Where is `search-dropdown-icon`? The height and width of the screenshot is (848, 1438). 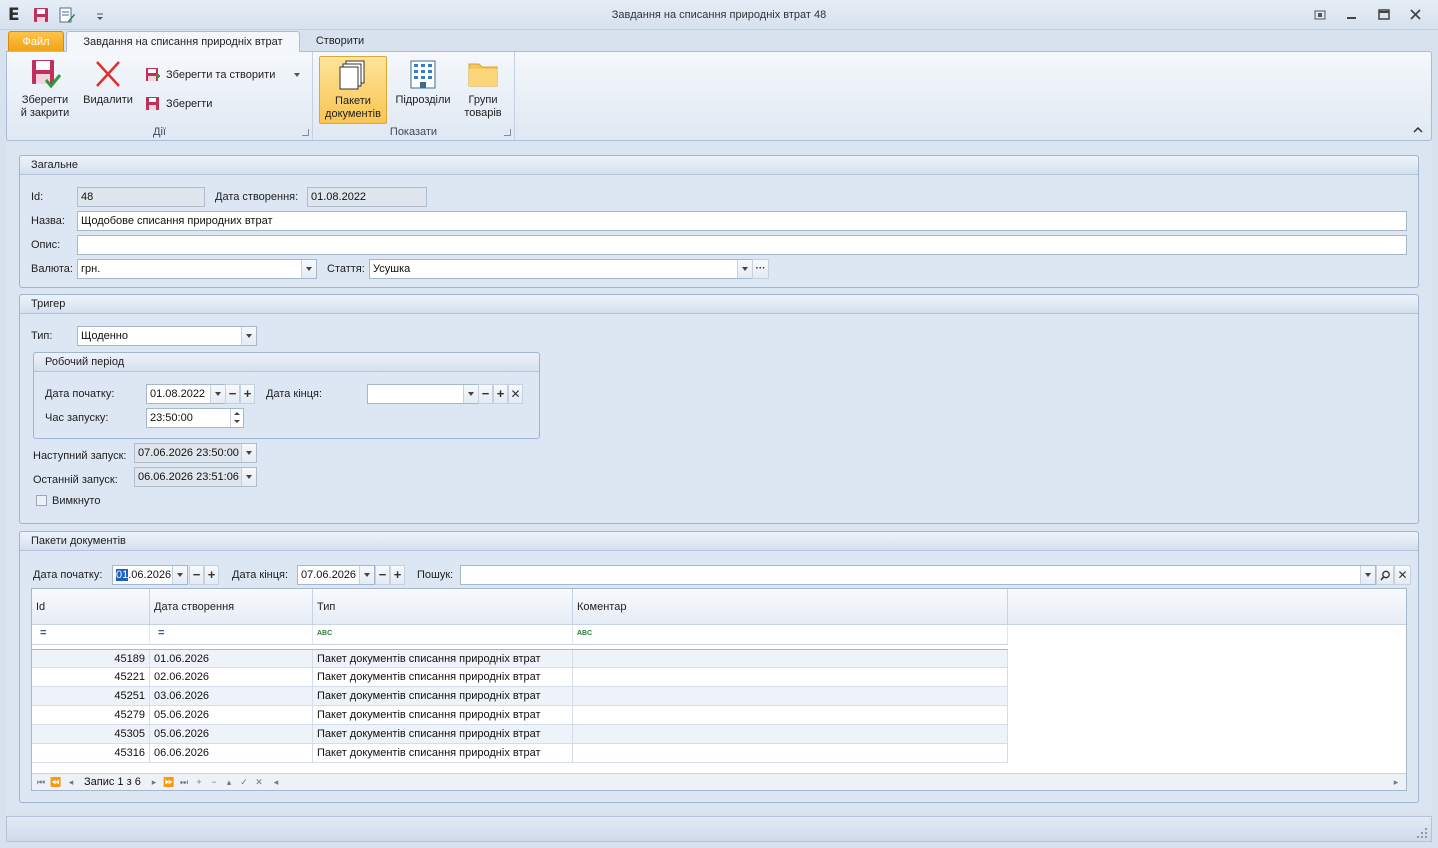
search-dropdown-icon is located at coordinates (1367, 575).